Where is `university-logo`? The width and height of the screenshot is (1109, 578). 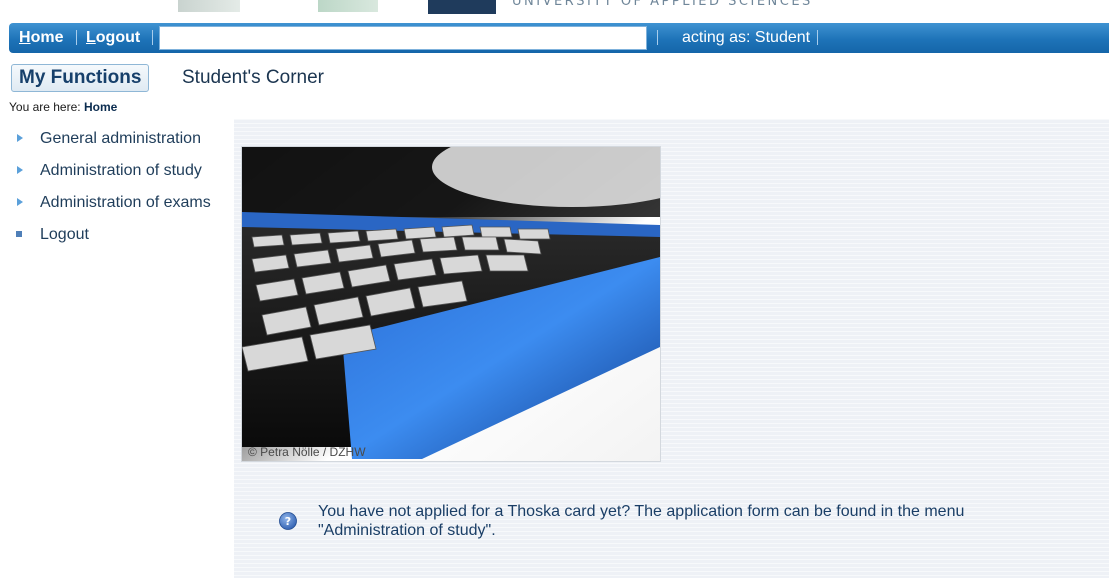
university-logo is located at coordinates (462, 7).